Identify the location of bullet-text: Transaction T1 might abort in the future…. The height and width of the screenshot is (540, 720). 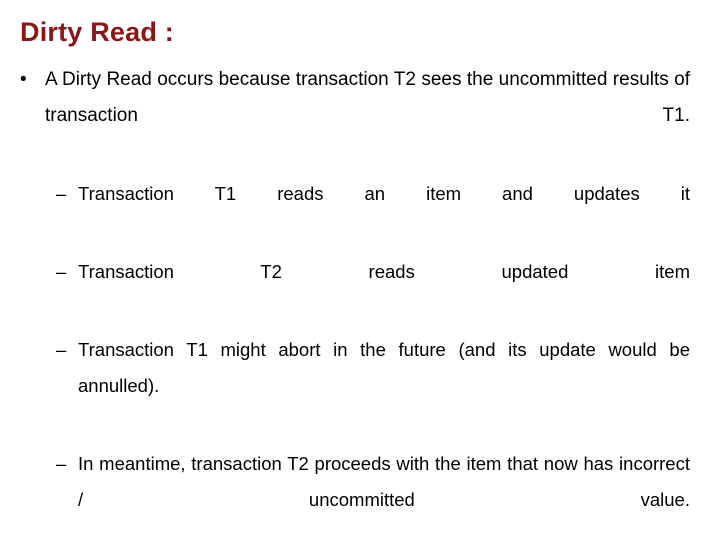
(384, 367).